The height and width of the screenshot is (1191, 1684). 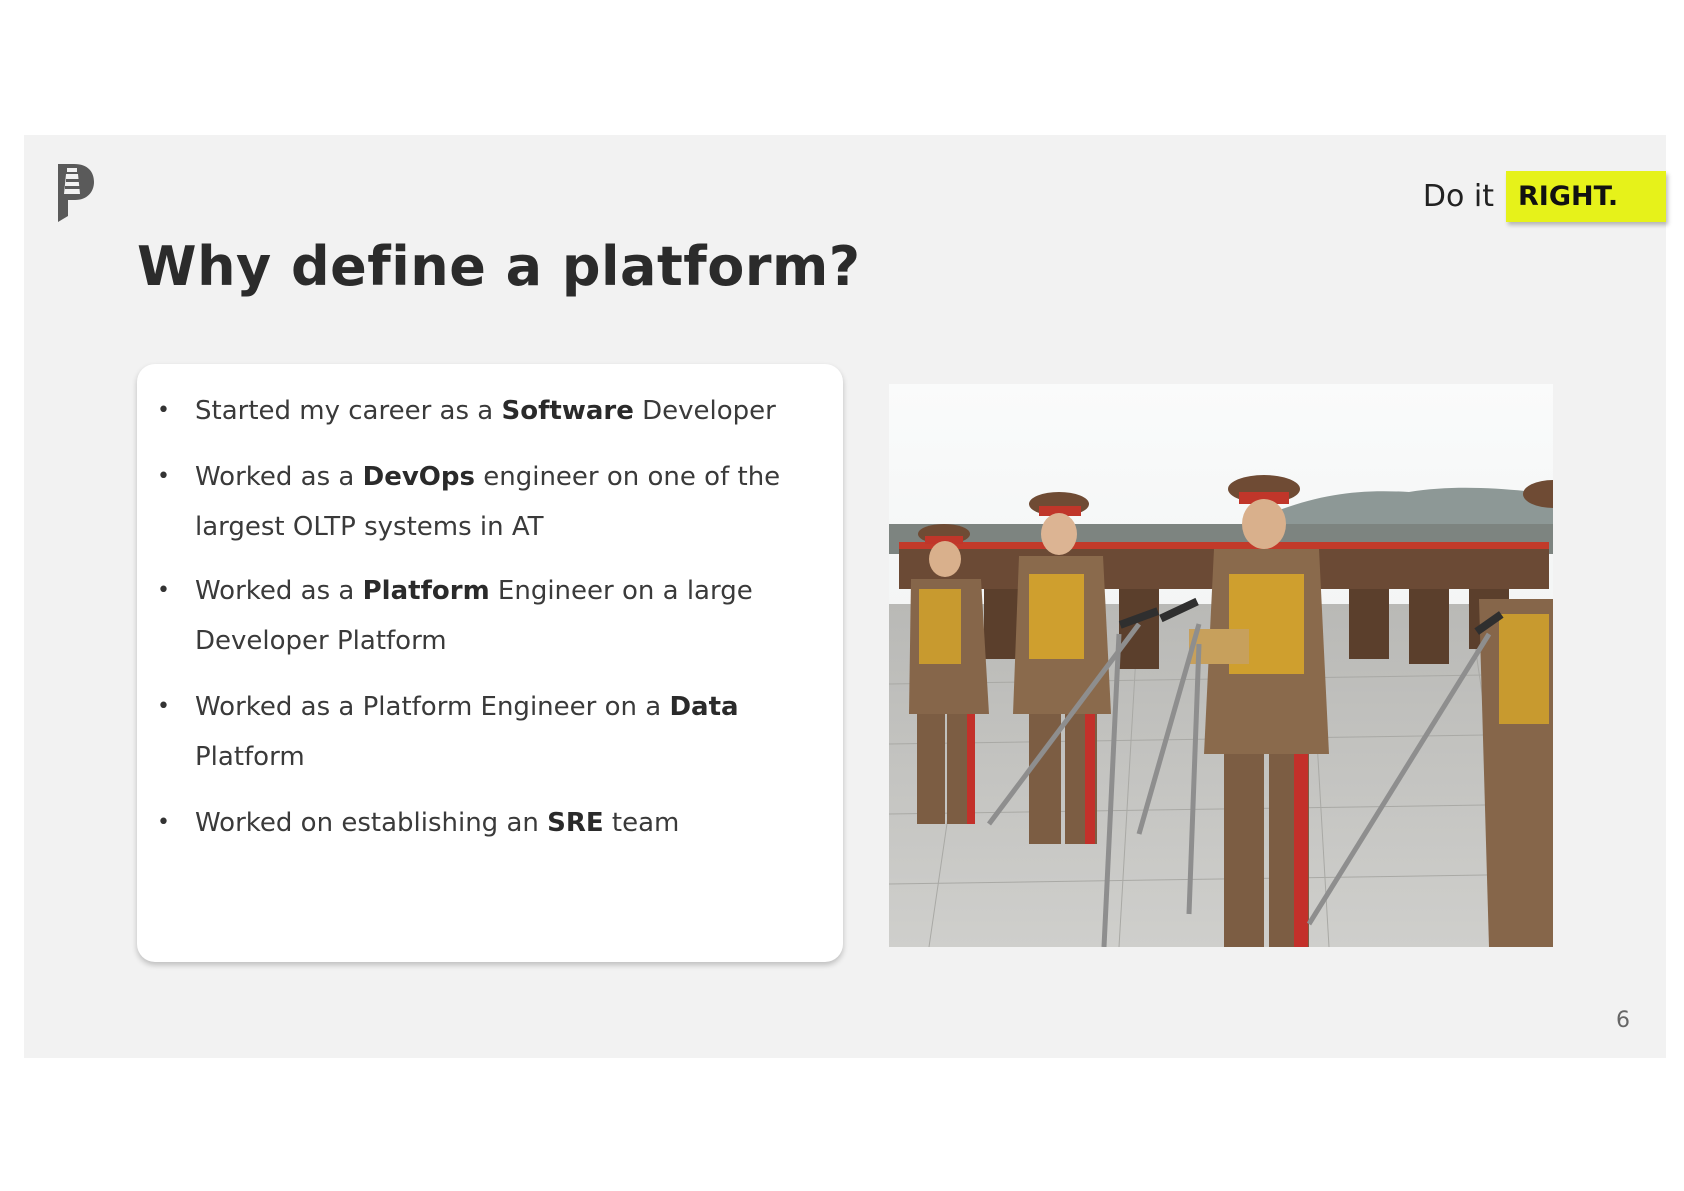 I want to click on bullet-text: Worked as a Platform Engineer on a, so click(x=432, y=707).